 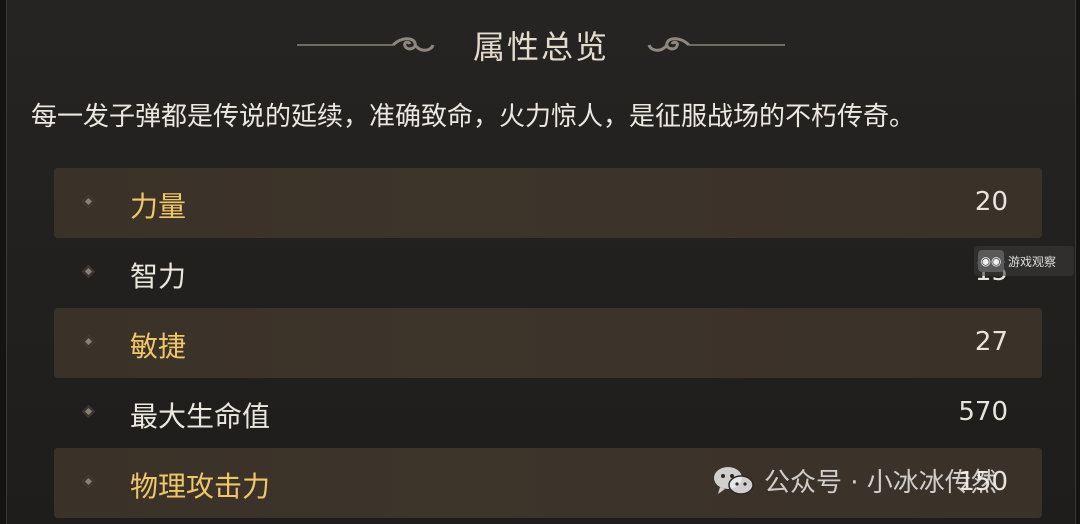 I want to click on panel-header: 属性总览, so click(x=541, y=45).